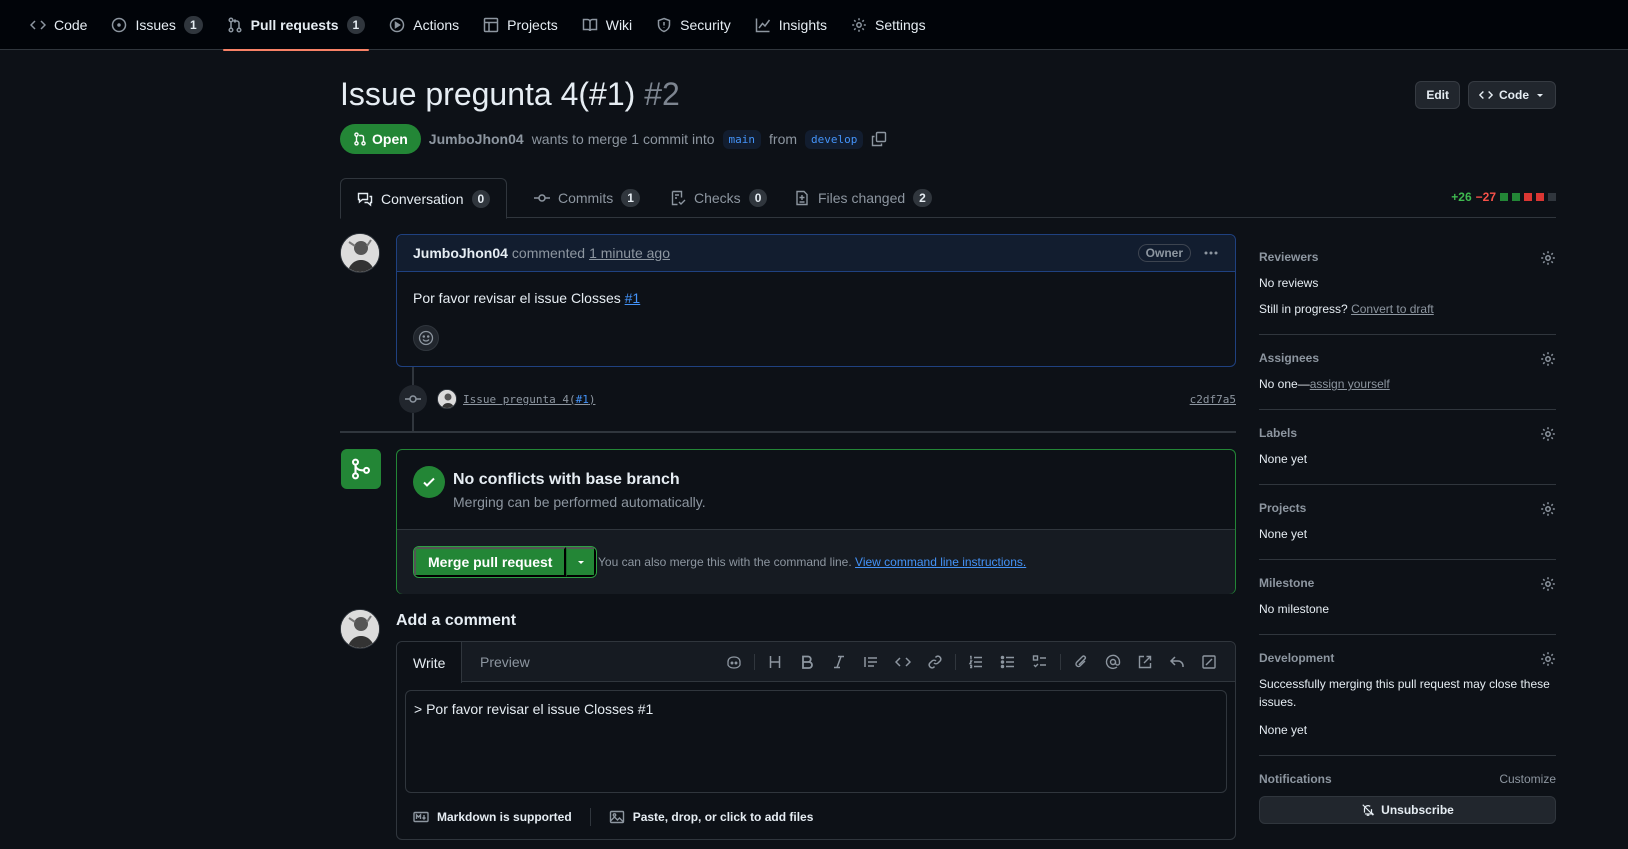 The image size is (1628, 849). Describe the element at coordinates (871, 662) in the screenshot. I see `quote-button` at that location.